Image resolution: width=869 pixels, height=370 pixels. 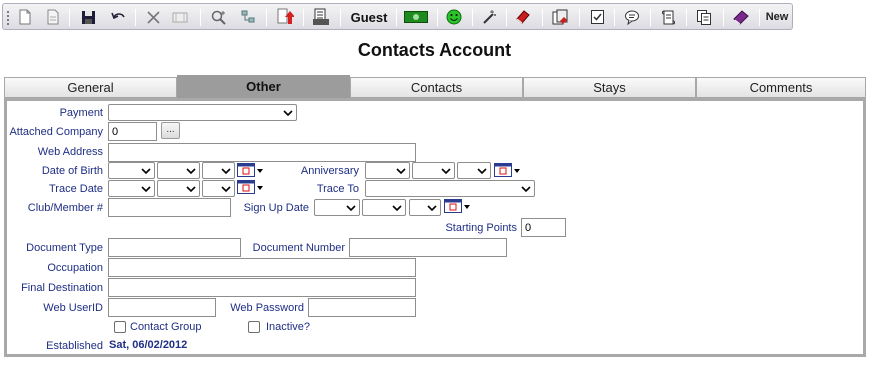 I want to click on document-type-input, so click(x=174, y=247).